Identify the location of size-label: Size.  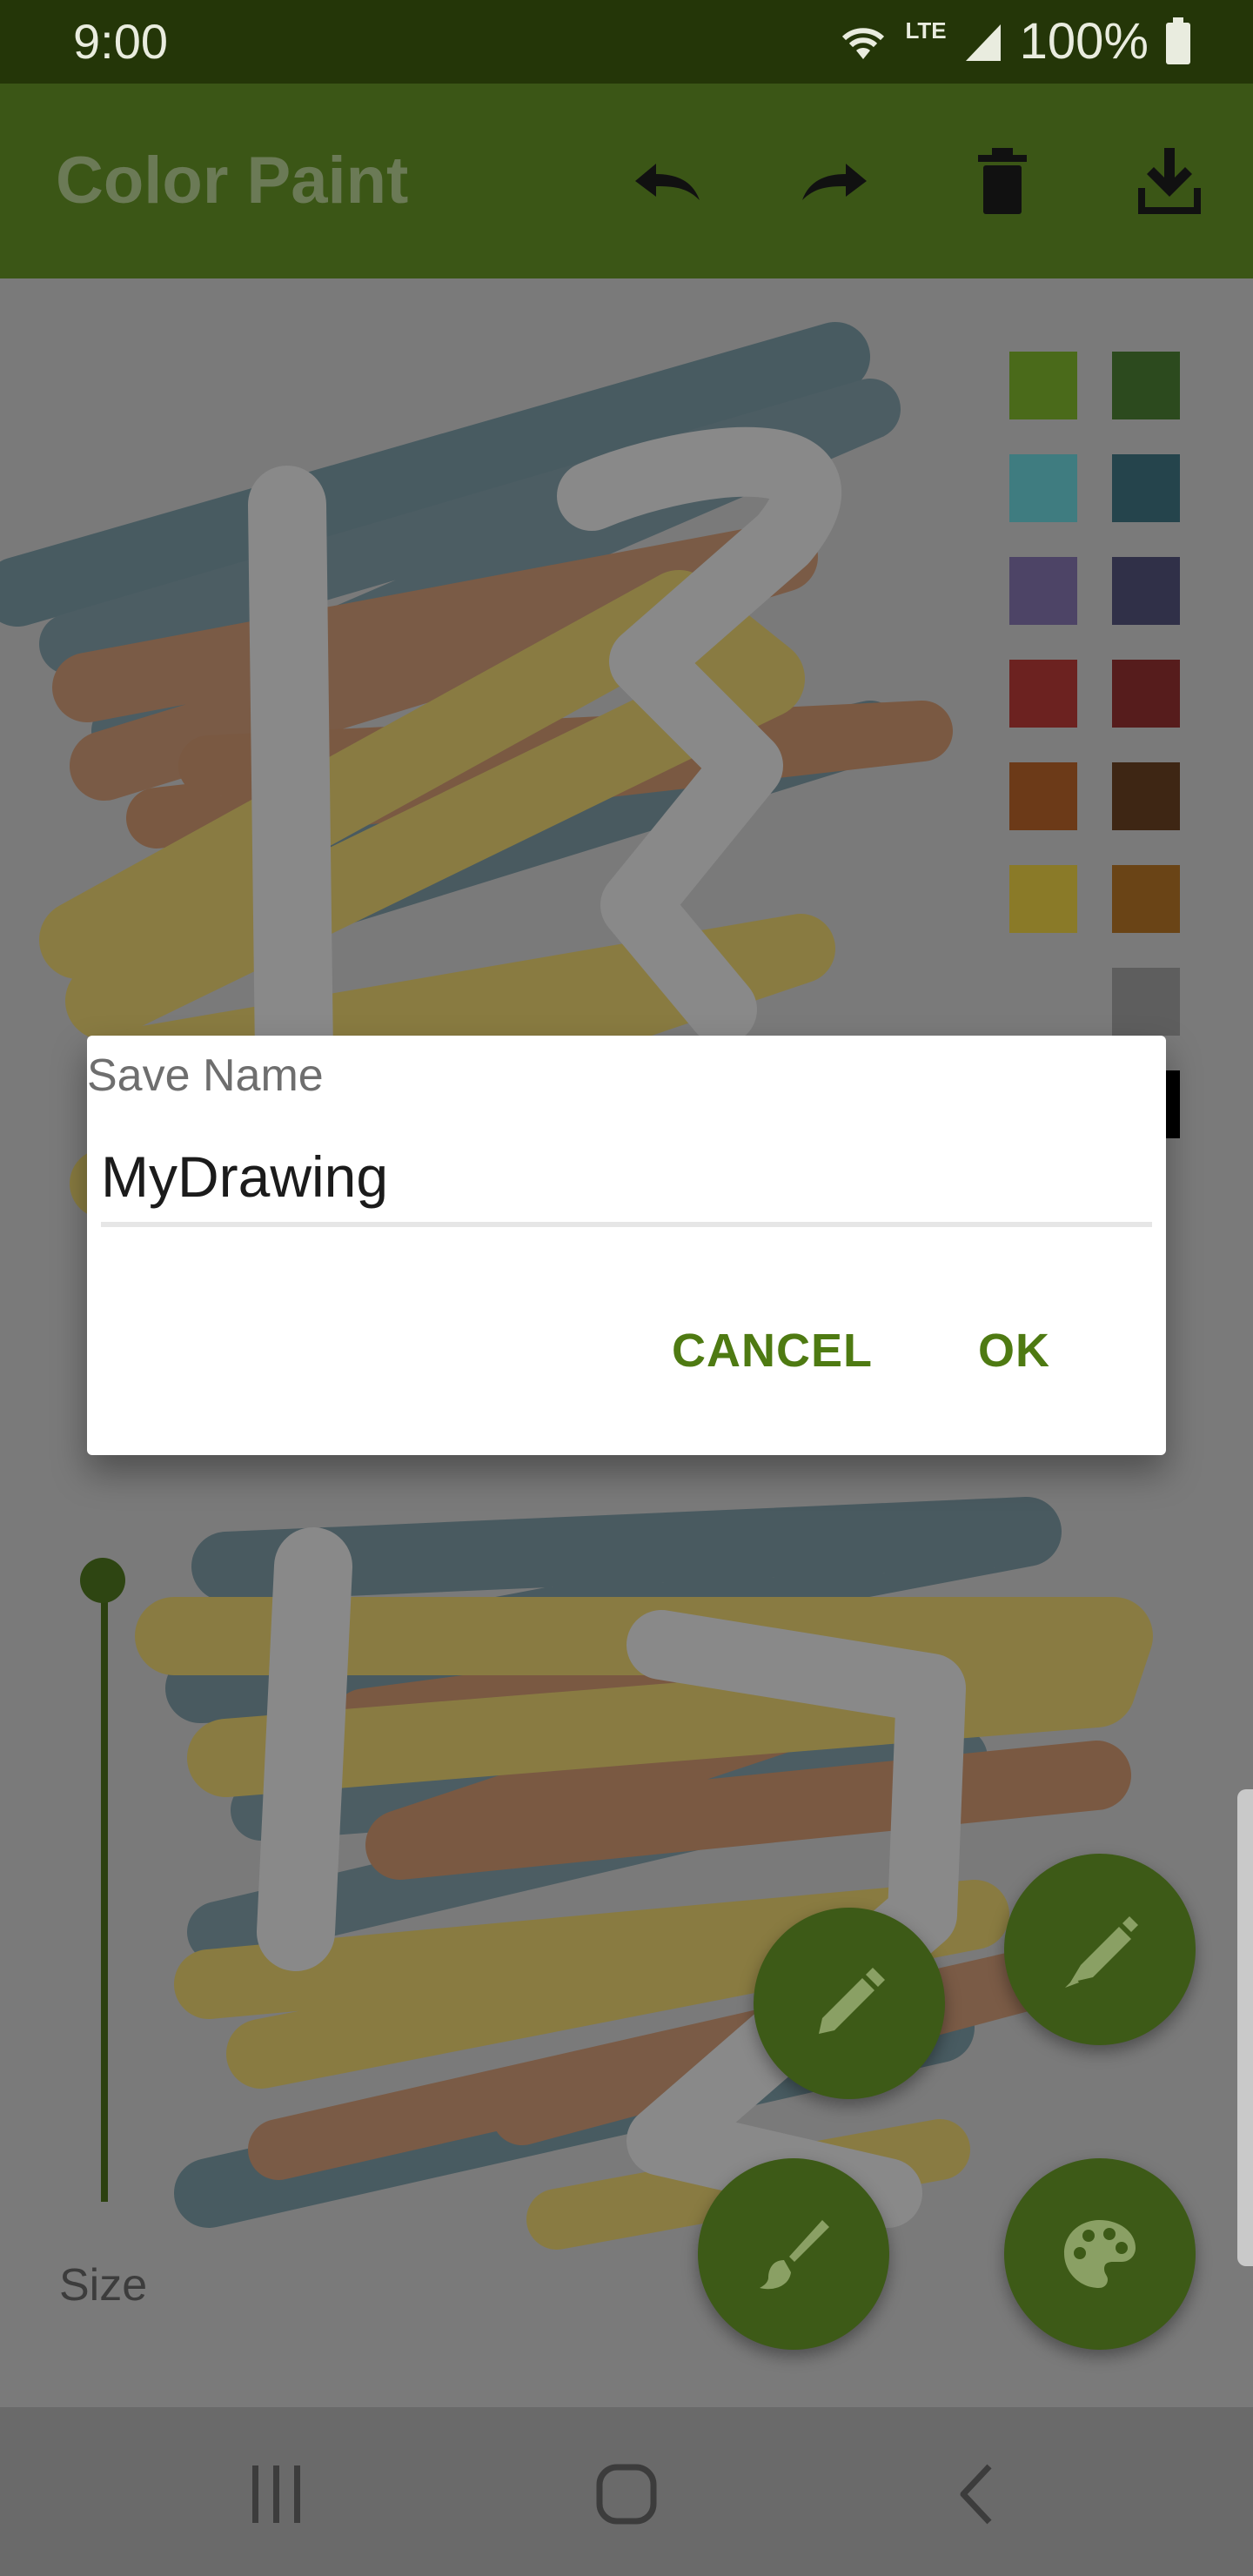
(103, 2285).